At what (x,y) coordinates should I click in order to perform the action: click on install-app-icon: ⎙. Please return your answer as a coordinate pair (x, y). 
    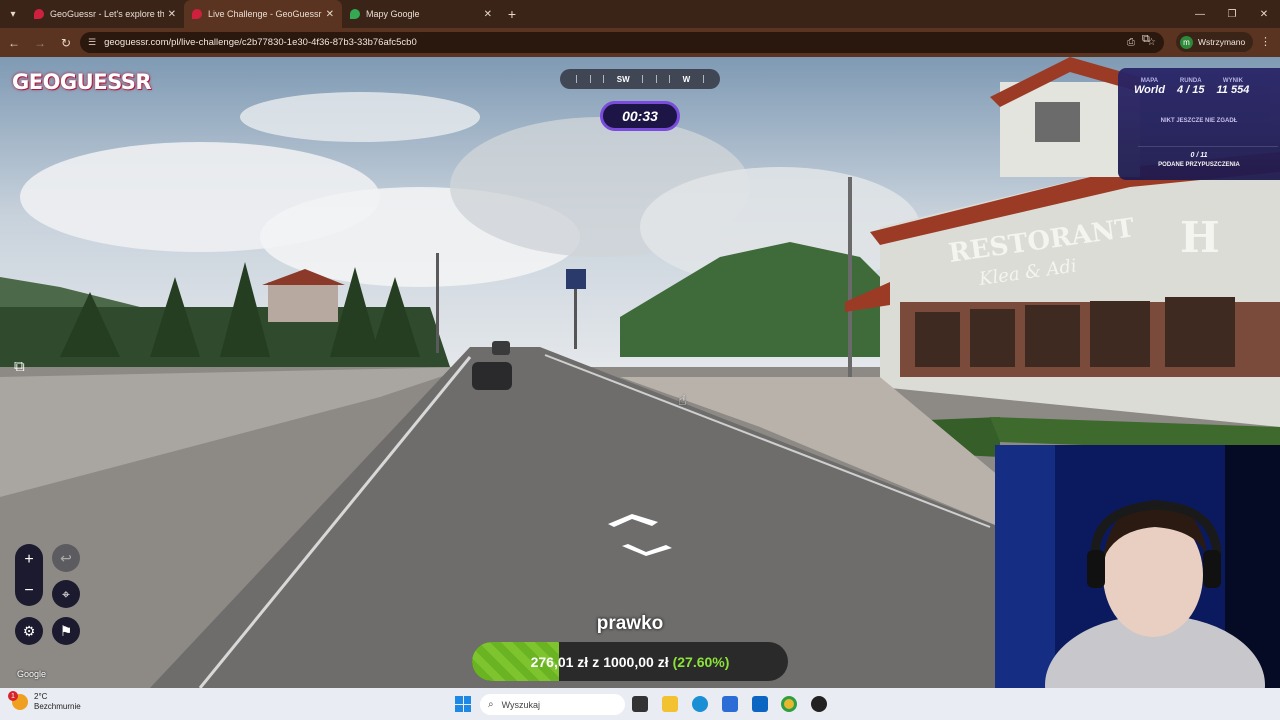
    Looking at the image, I should click on (1131, 42).